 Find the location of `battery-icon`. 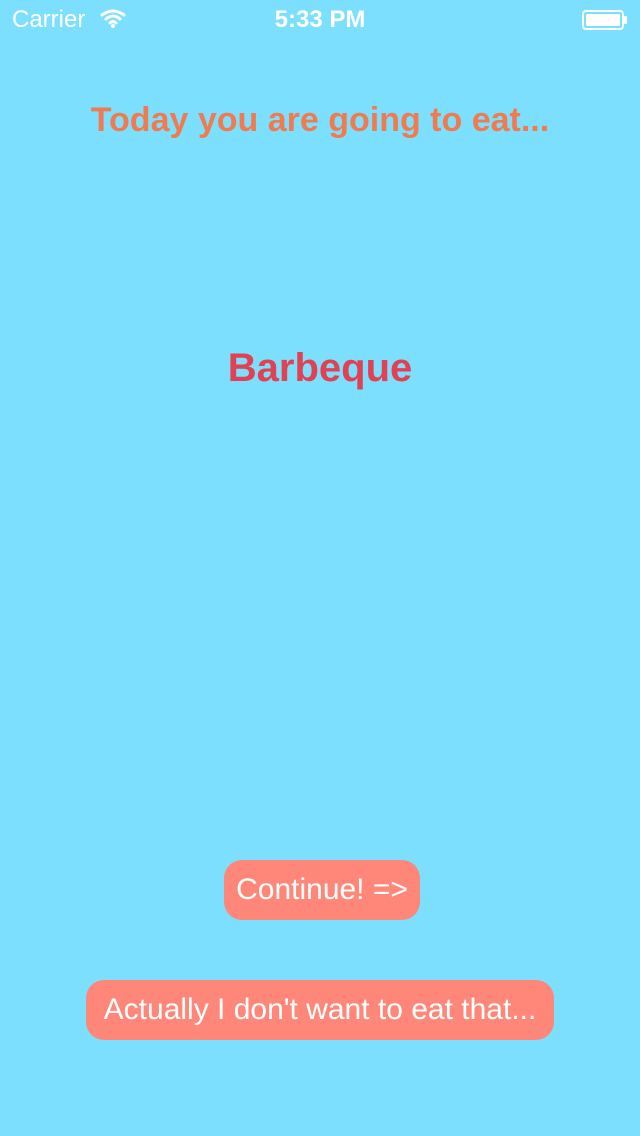

battery-icon is located at coordinates (604, 20).